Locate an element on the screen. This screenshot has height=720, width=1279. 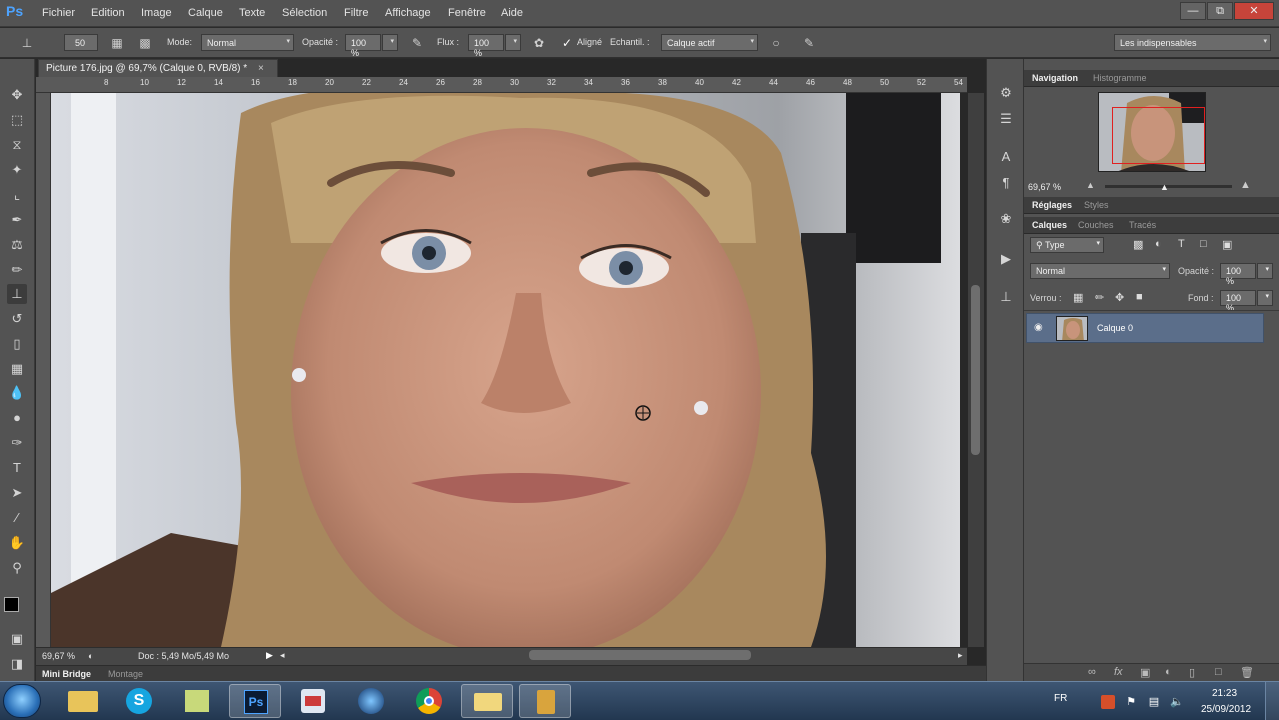
menu-filtre: Filtre is located at coordinates (356, 13).